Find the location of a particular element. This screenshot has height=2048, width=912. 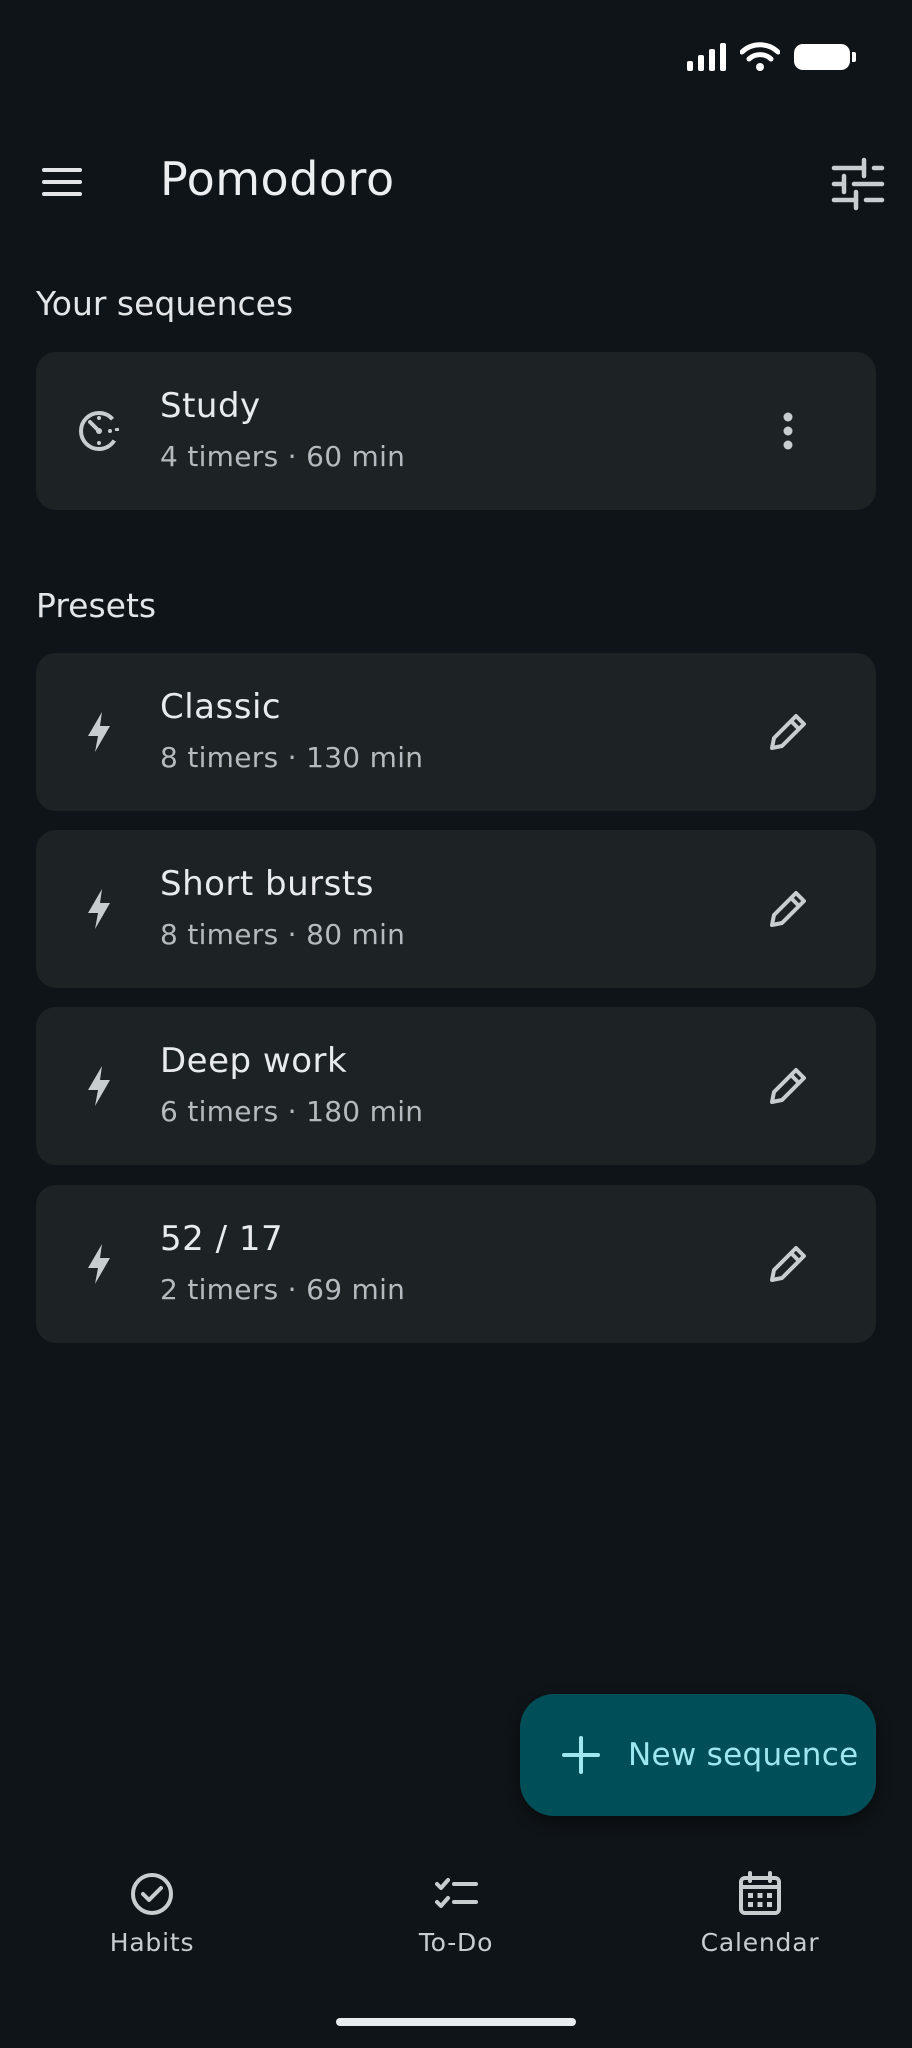

sequence-card-study: Study 4 timers · 60 min is located at coordinates (456, 431).